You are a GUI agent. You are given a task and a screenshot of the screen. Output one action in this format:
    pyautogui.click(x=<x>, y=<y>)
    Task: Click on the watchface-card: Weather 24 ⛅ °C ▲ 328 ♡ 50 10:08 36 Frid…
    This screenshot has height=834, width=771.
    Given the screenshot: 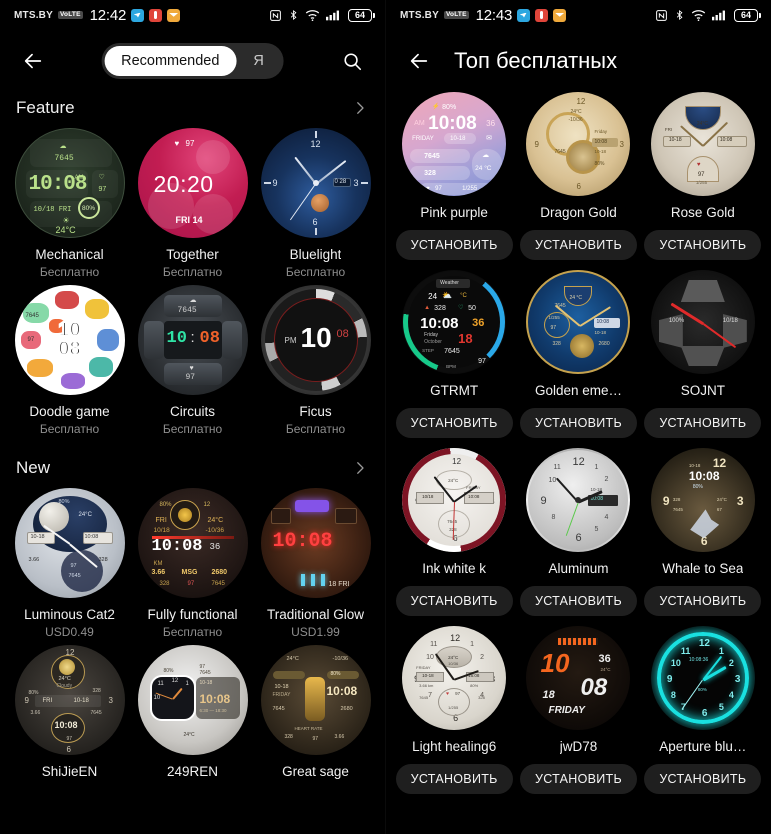 What is the action you would take?
    pyautogui.click(x=454, y=359)
    